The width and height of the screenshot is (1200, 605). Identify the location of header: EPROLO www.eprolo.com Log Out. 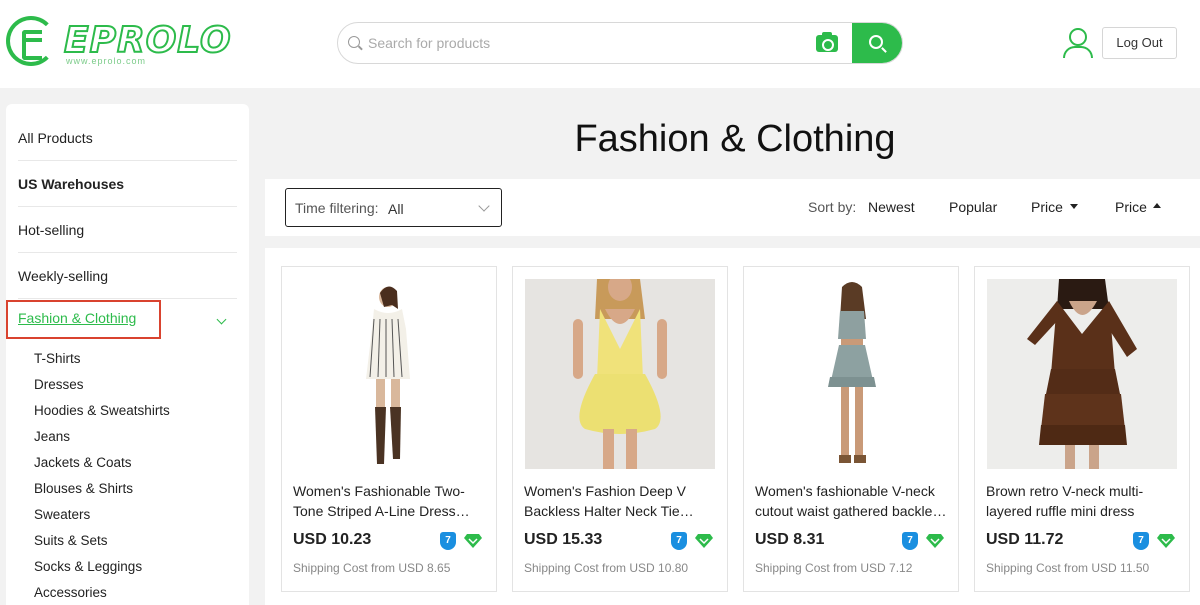
(600, 44).